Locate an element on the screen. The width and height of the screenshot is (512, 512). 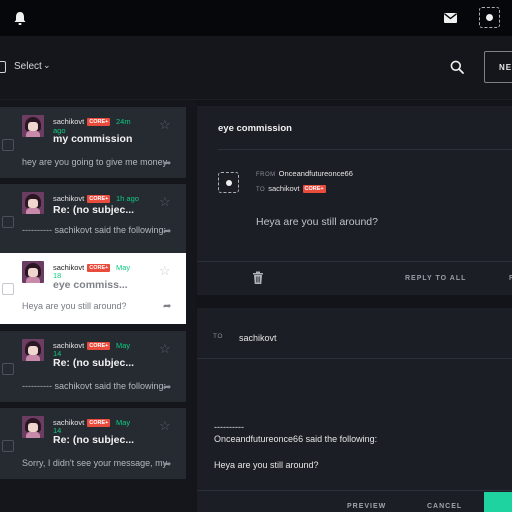
new-message-button: NEW is located at coordinates (498, 67).